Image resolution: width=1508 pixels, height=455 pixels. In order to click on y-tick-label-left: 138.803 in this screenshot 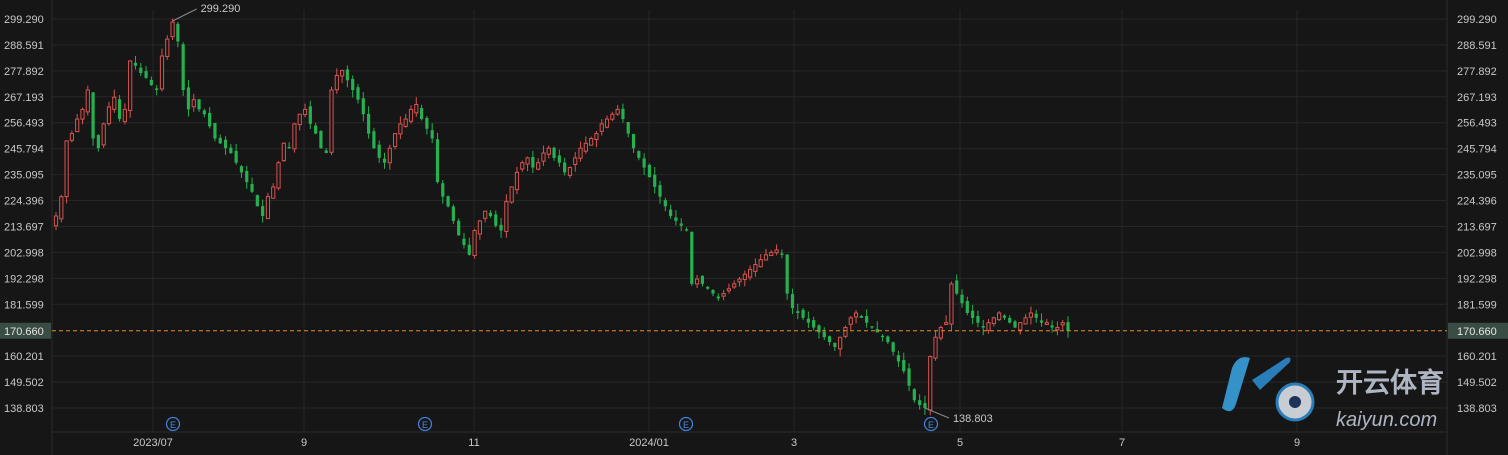, I will do `click(24, 409)`.